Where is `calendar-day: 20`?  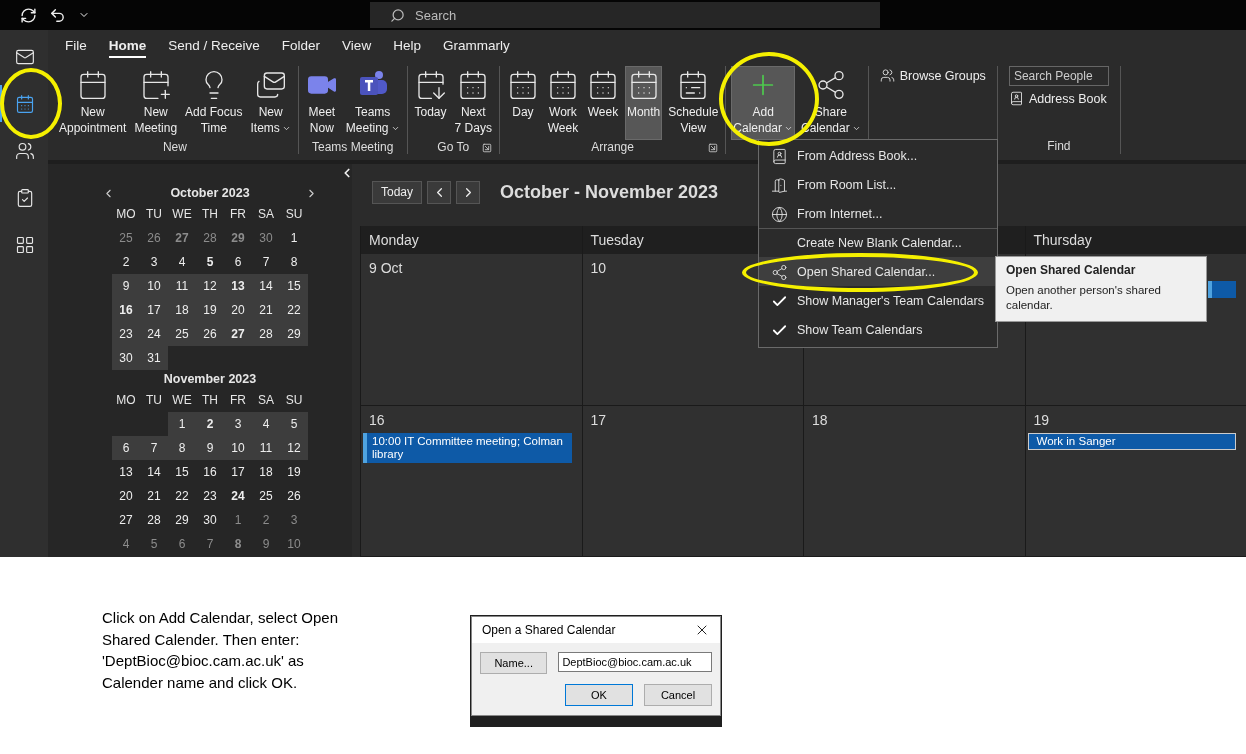 calendar-day: 20 is located at coordinates (238, 310).